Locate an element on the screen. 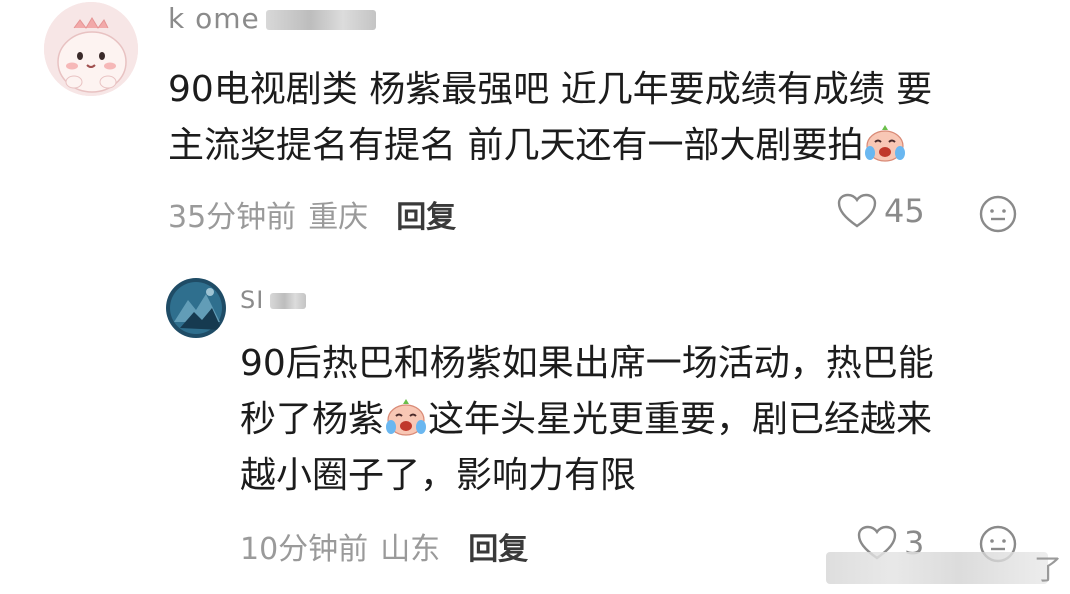 Image resolution: width=1070 pixels, height=594 pixels. comment-text-line: 越小圈子了，影响力有限 is located at coordinates (438, 475).